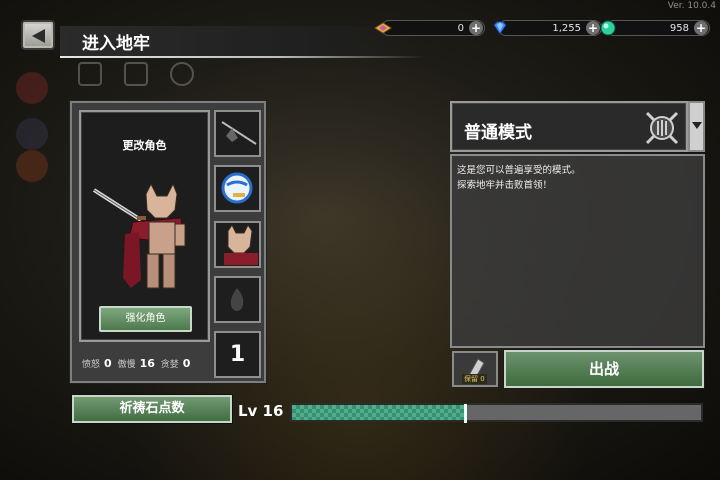 The image size is (720, 480). I want to click on stat-label: 愤怒, so click(91, 365).